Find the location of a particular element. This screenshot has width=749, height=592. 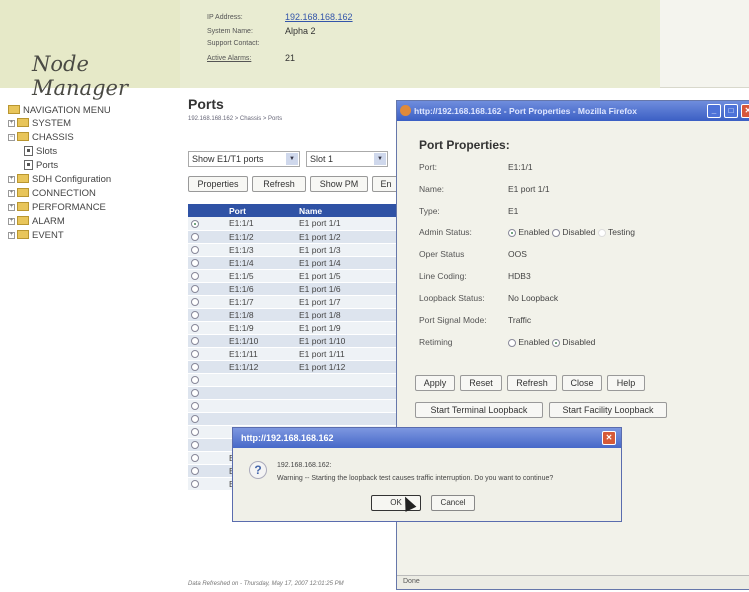

table-row: E1:1/1 E1 port 1/1 is located at coordinates (293, 224).